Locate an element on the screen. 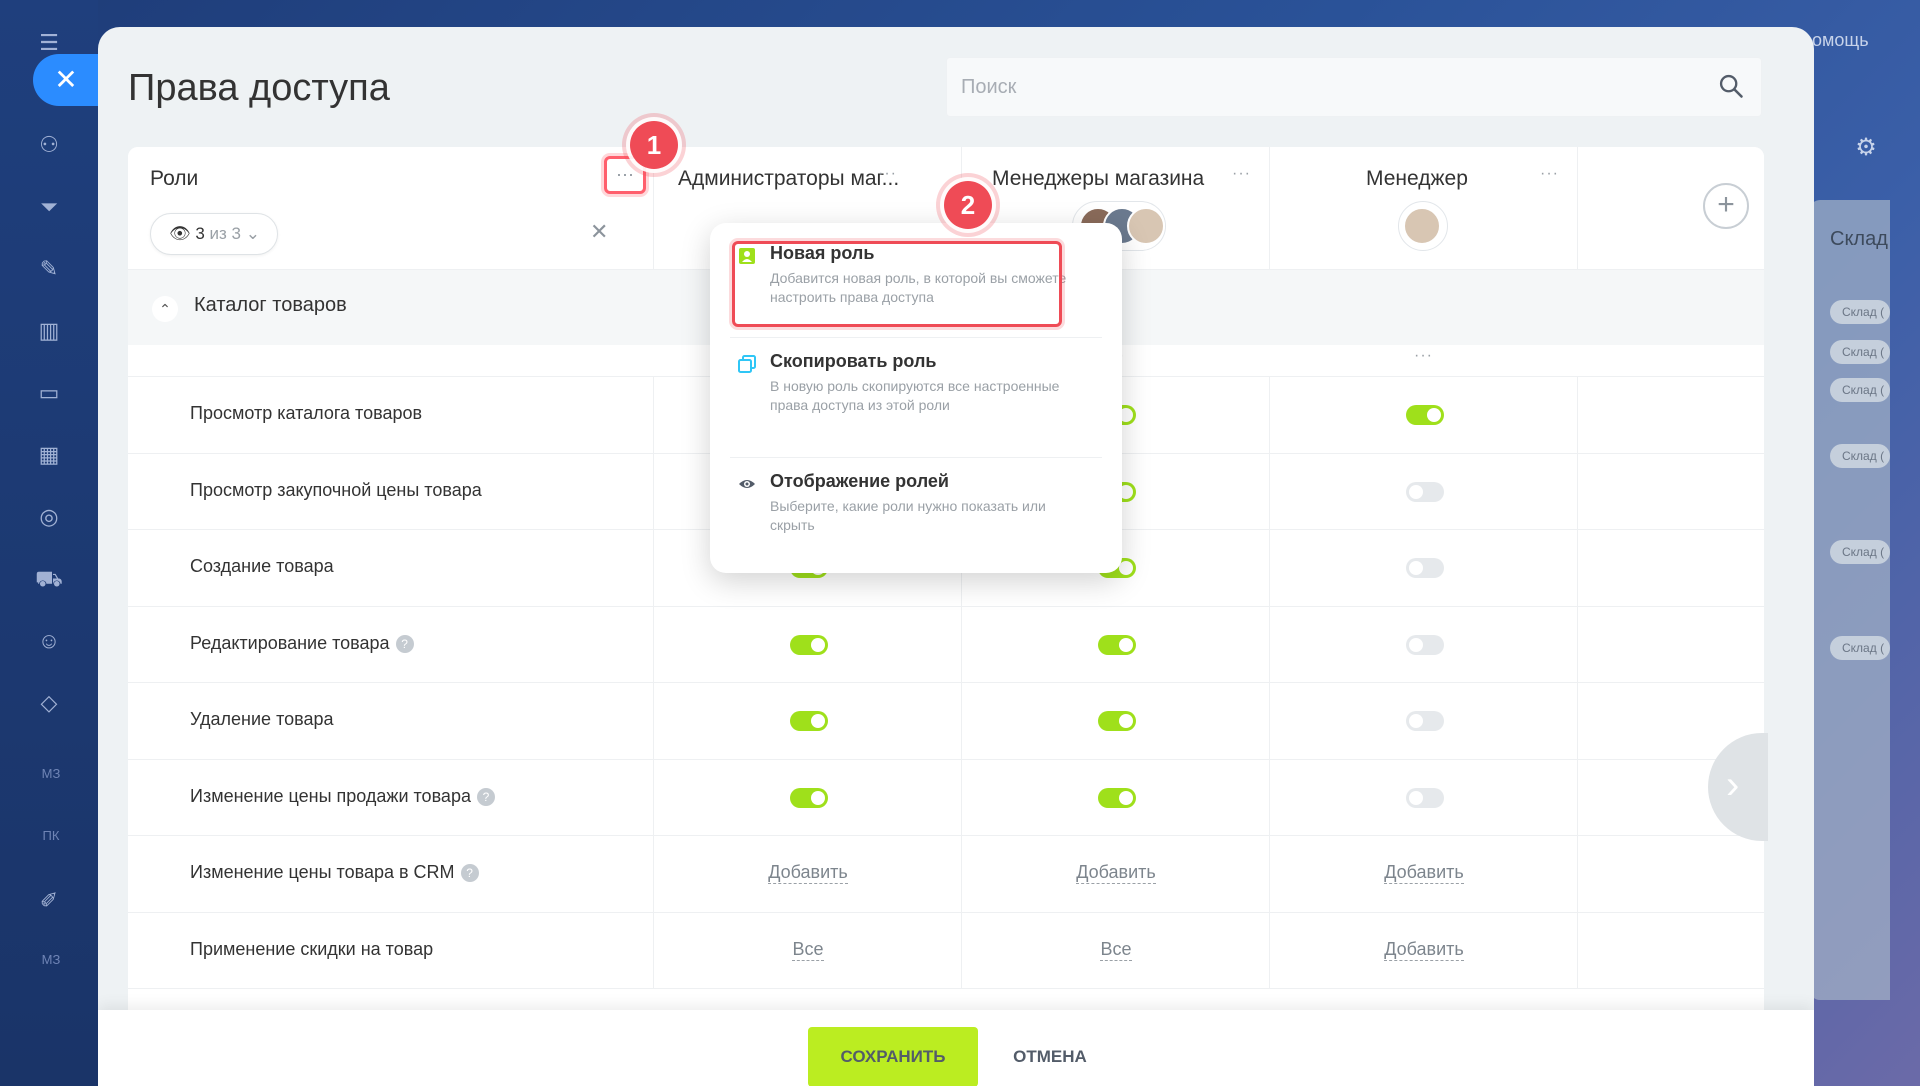 The height and width of the screenshot is (1086, 1920). permission-cell: Все is located at coordinates (808, 950).